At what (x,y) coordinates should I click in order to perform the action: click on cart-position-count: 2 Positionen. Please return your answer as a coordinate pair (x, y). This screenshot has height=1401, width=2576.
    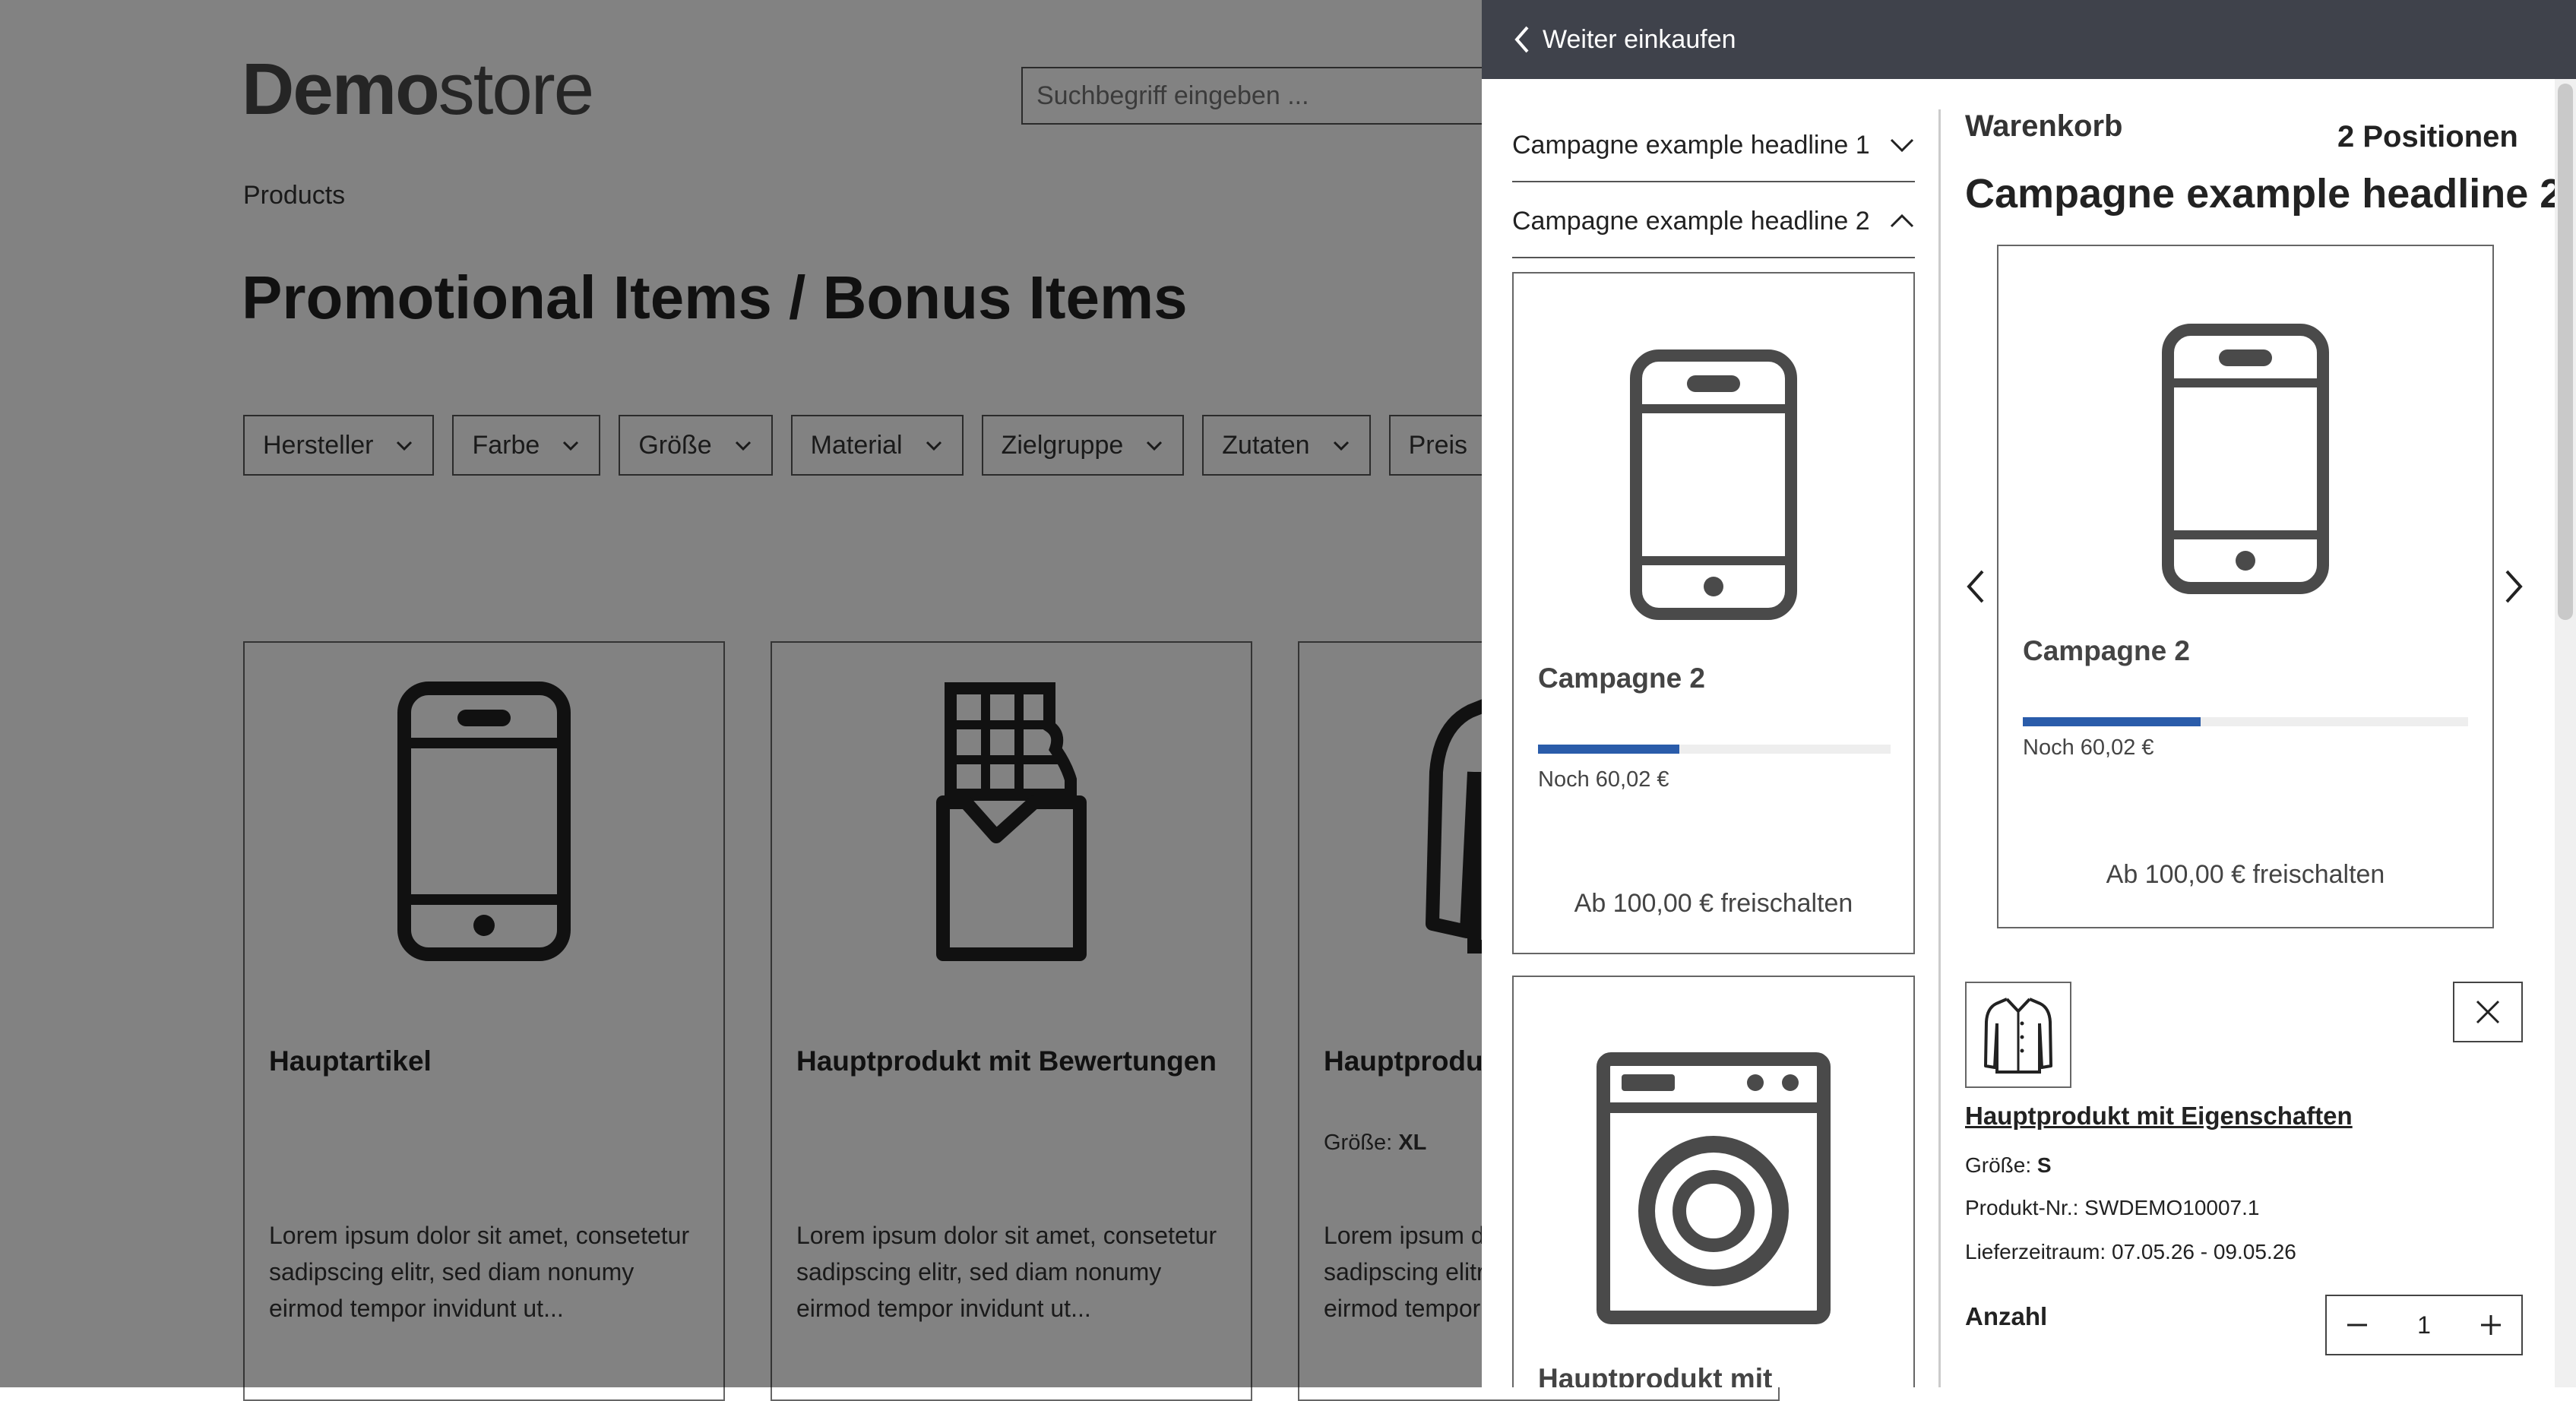
    Looking at the image, I should click on (2427, 136).